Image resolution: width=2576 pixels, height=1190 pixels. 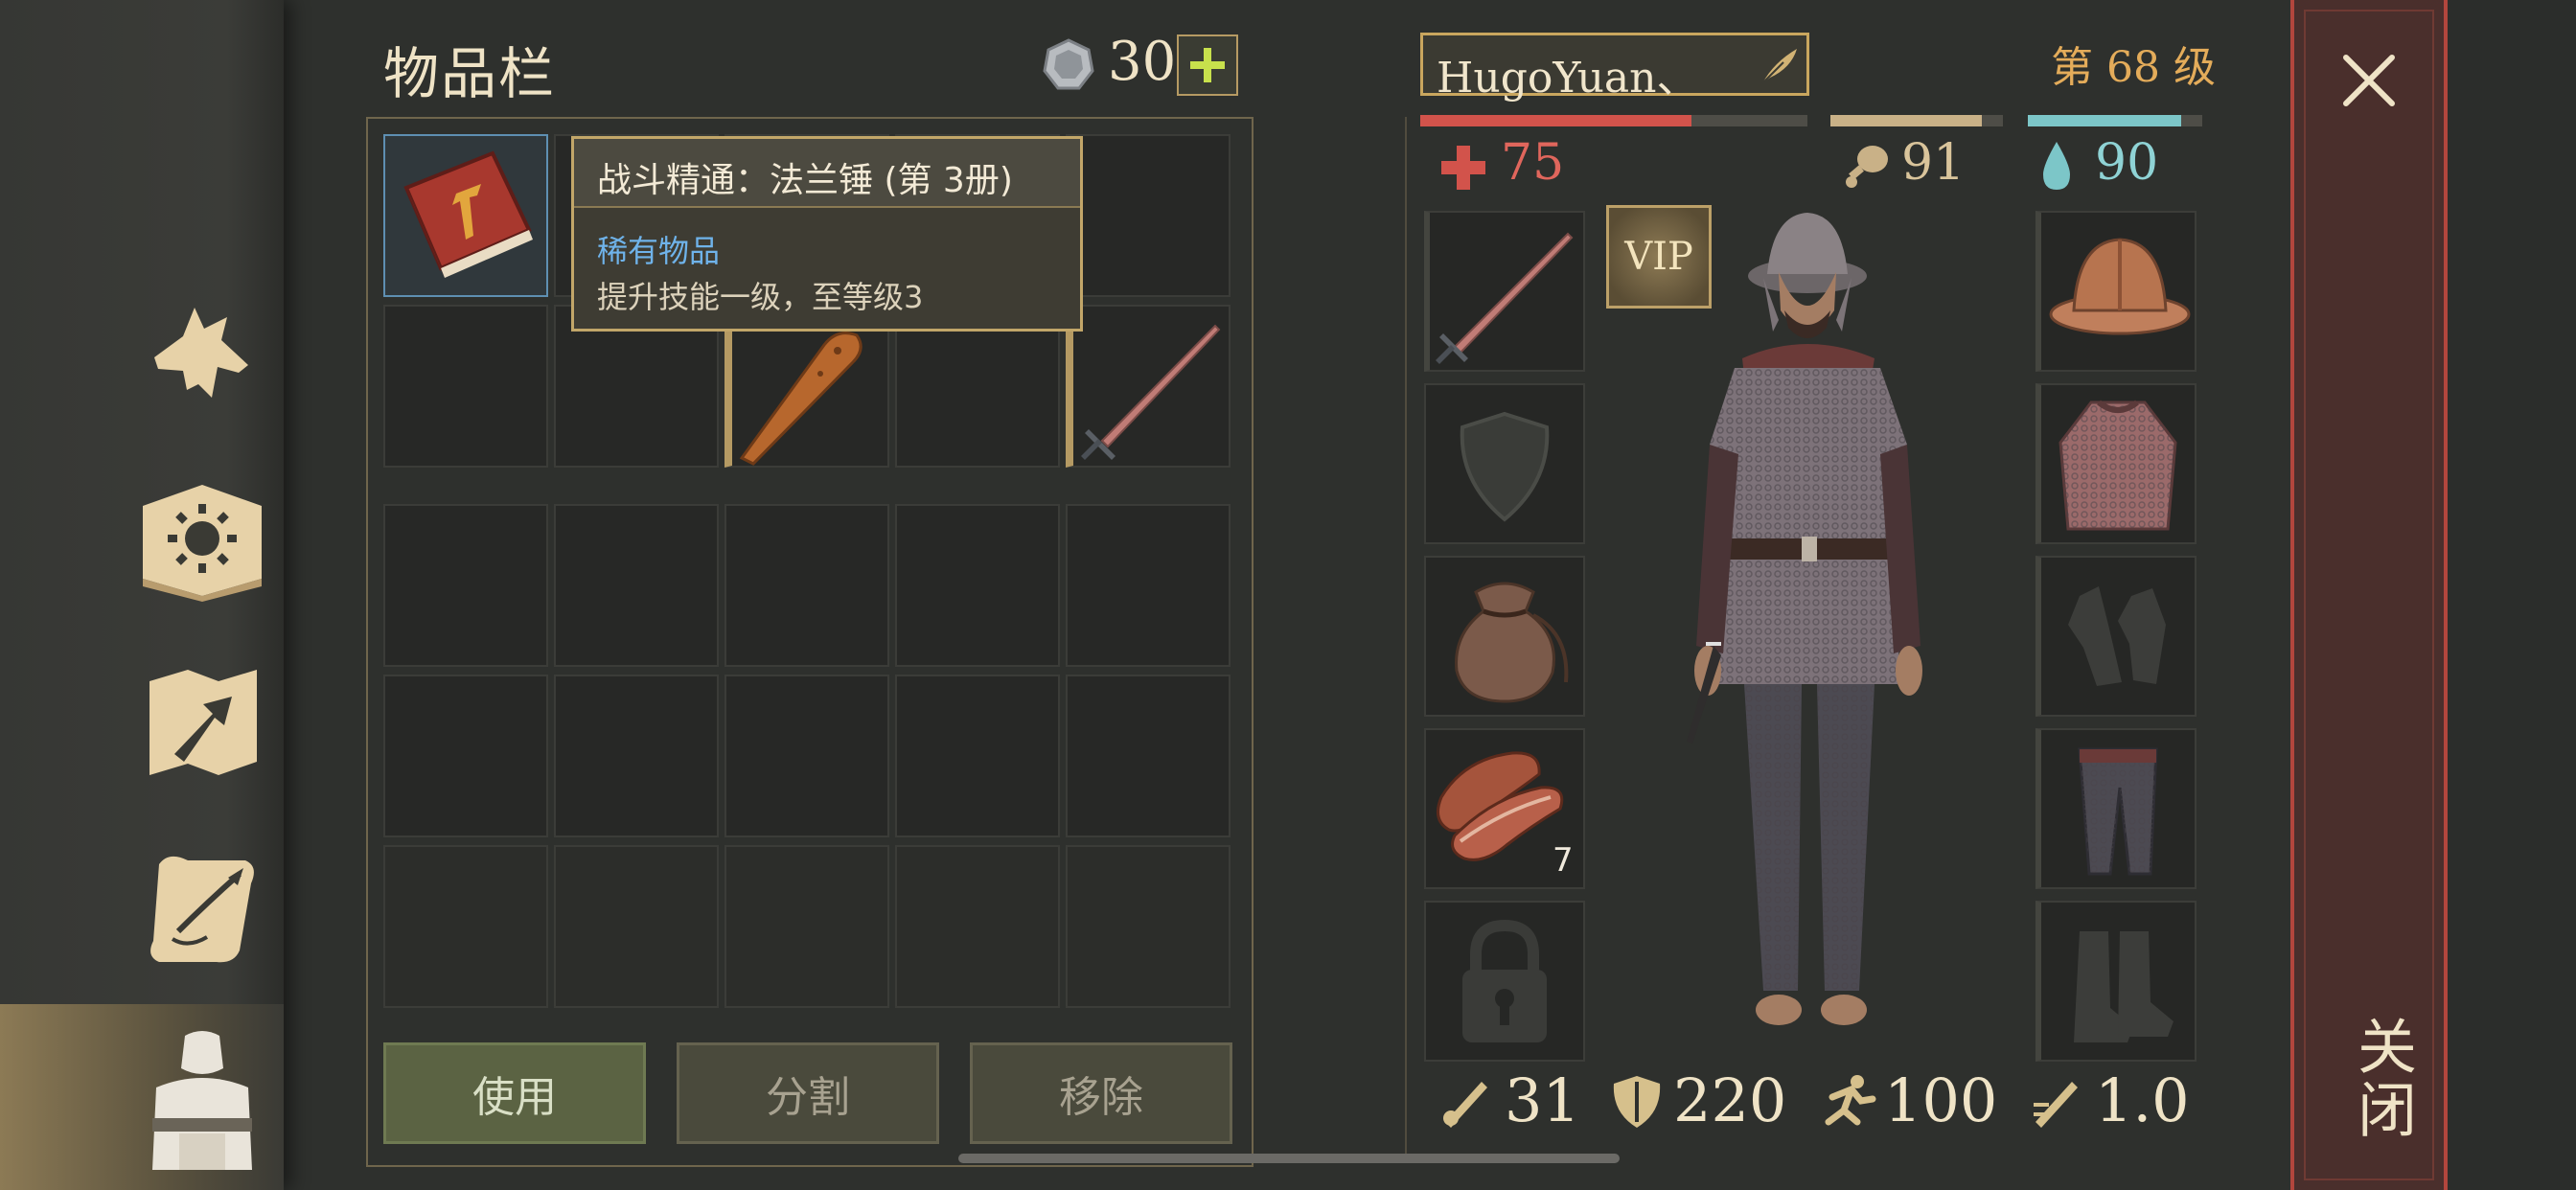 I want to click on crafting-map-icon, so click(x=203, y=723).